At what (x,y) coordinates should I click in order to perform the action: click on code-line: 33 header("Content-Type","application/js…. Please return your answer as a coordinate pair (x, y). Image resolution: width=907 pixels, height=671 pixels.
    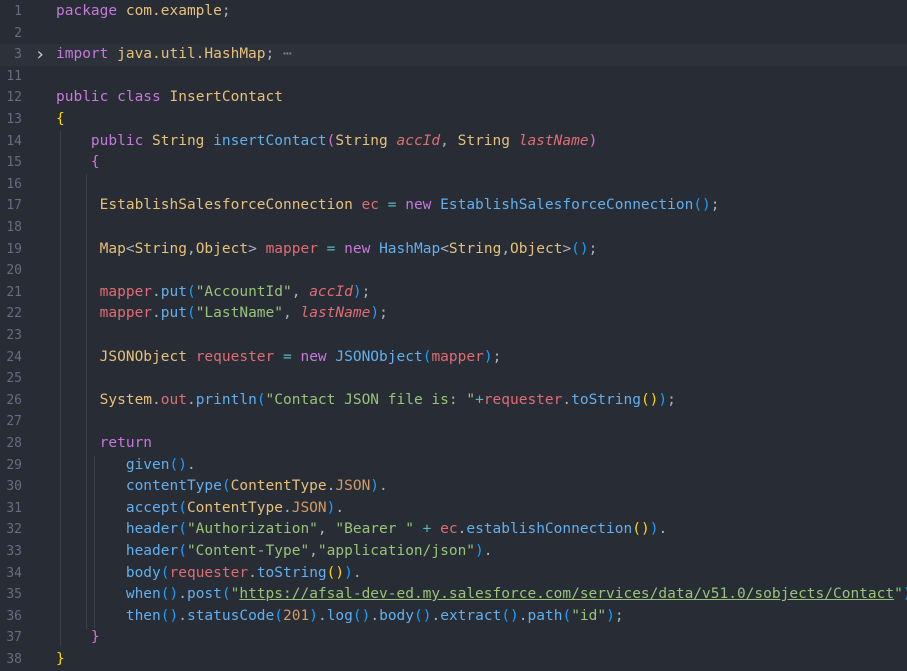
    Looking at the image, I should click on (453, 552).